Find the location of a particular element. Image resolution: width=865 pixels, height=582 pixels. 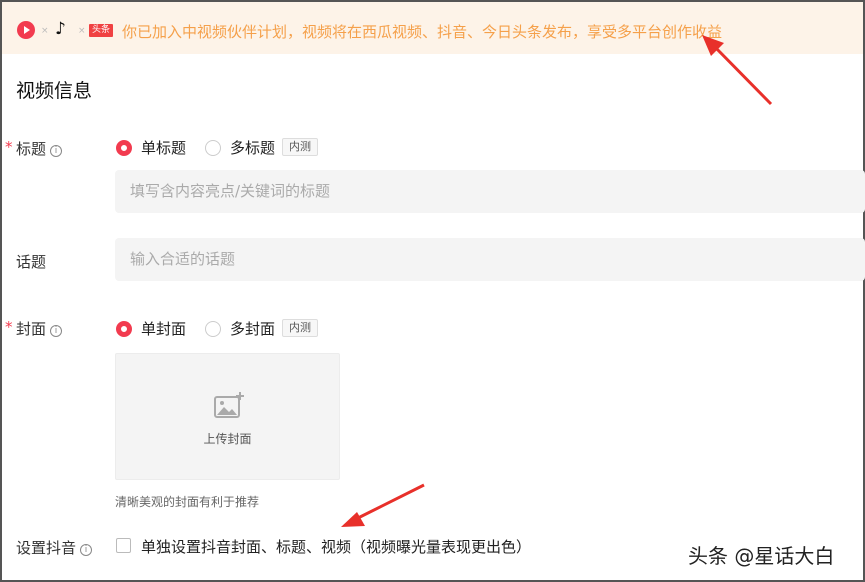

toutiao-icon: 头条 is located at coordinates (101, 30).